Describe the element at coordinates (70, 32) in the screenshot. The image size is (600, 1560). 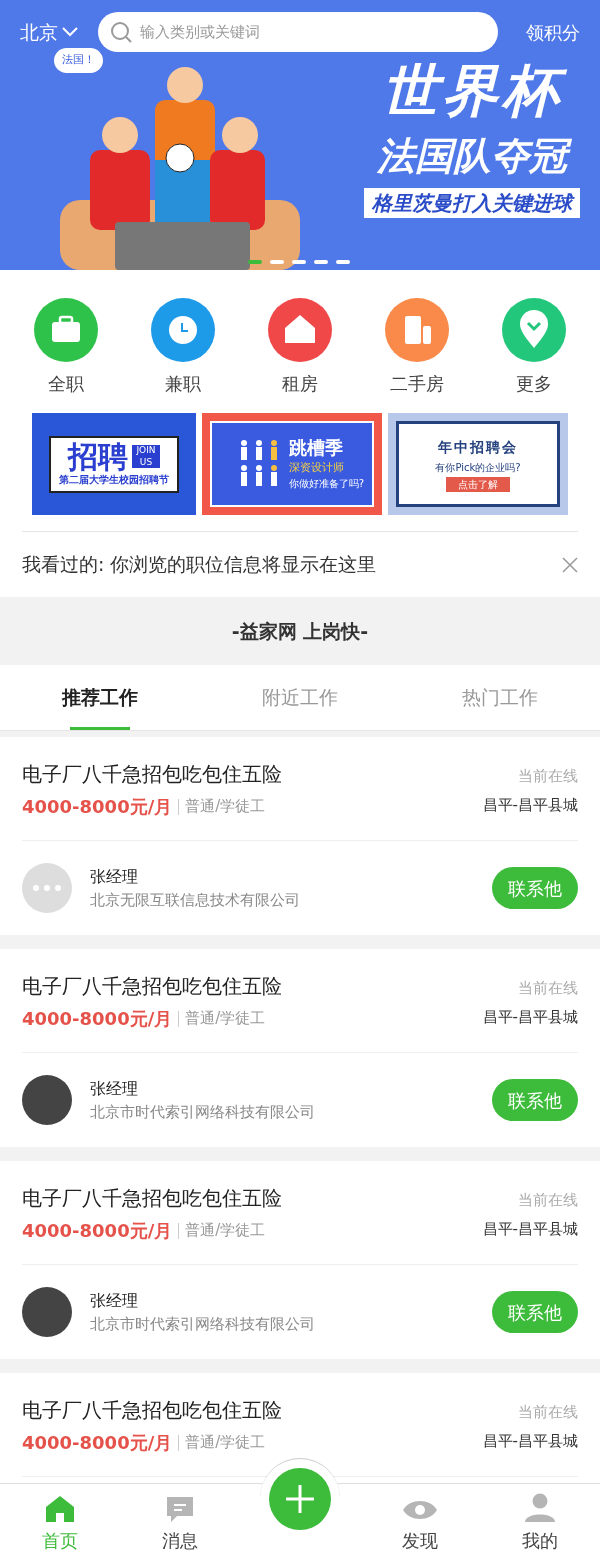
I see `chevron-down-icon` at that location.